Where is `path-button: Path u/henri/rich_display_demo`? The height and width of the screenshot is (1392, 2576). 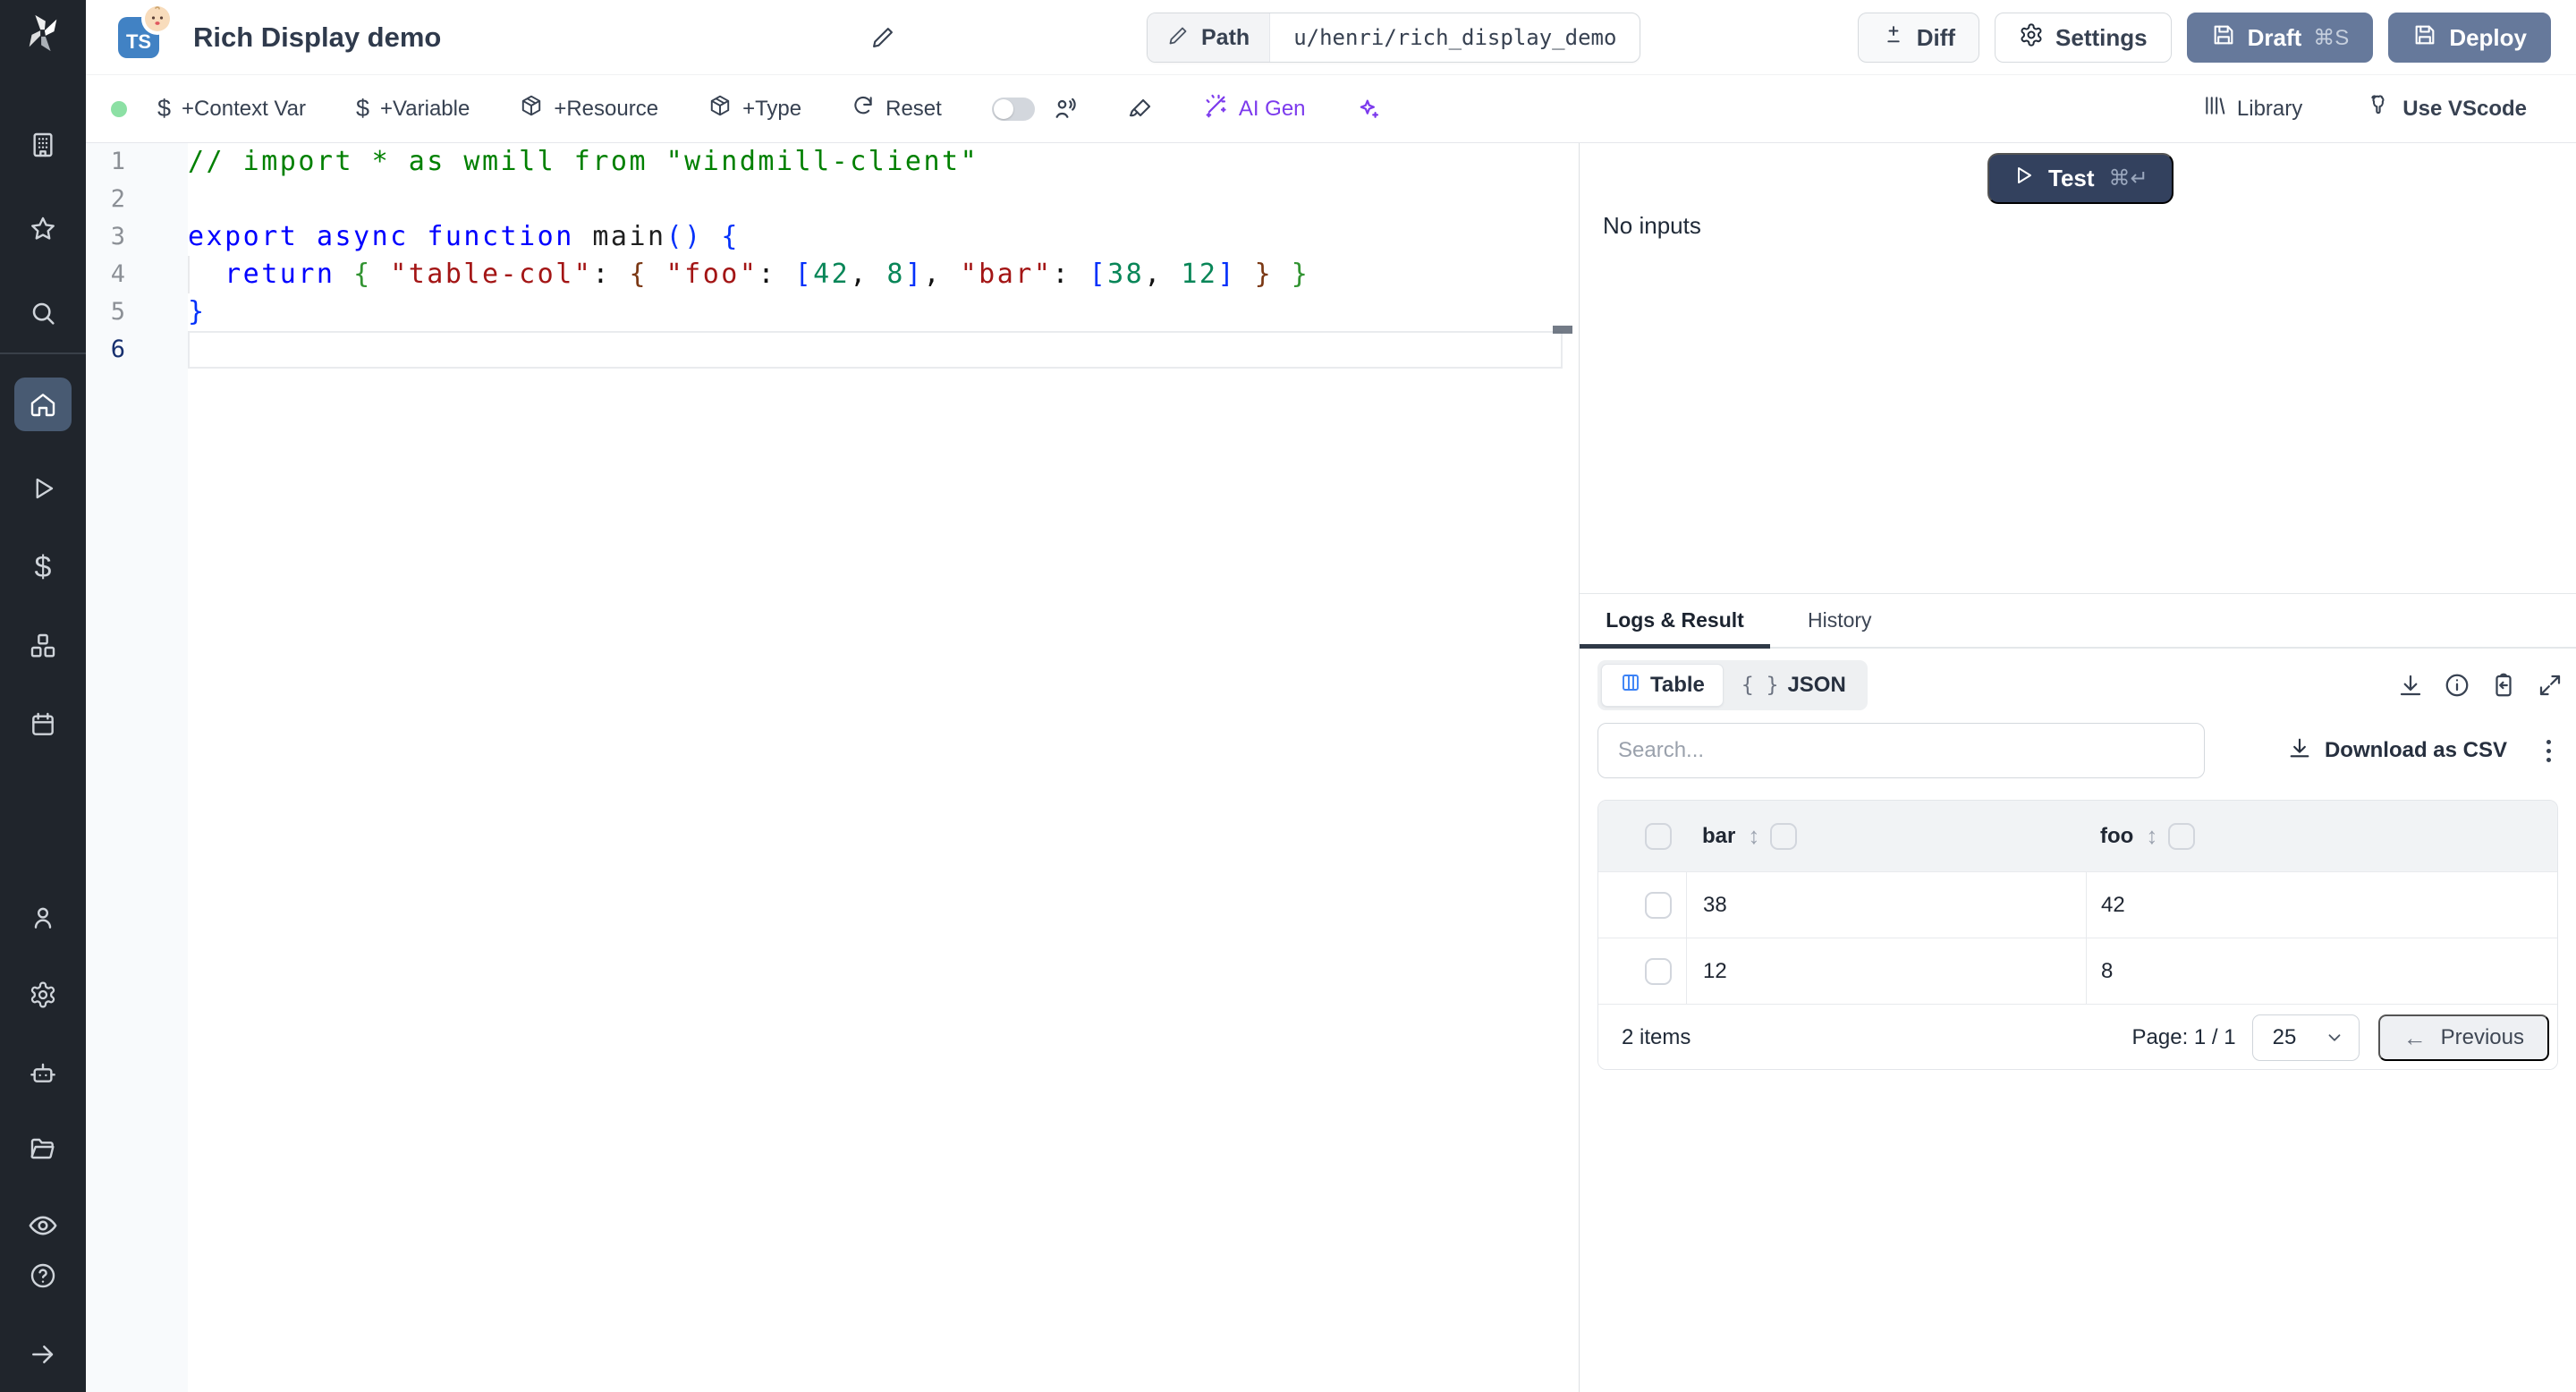
path-button: Path u/henri/rich_display_demo is located at coordinates (1394, 38).